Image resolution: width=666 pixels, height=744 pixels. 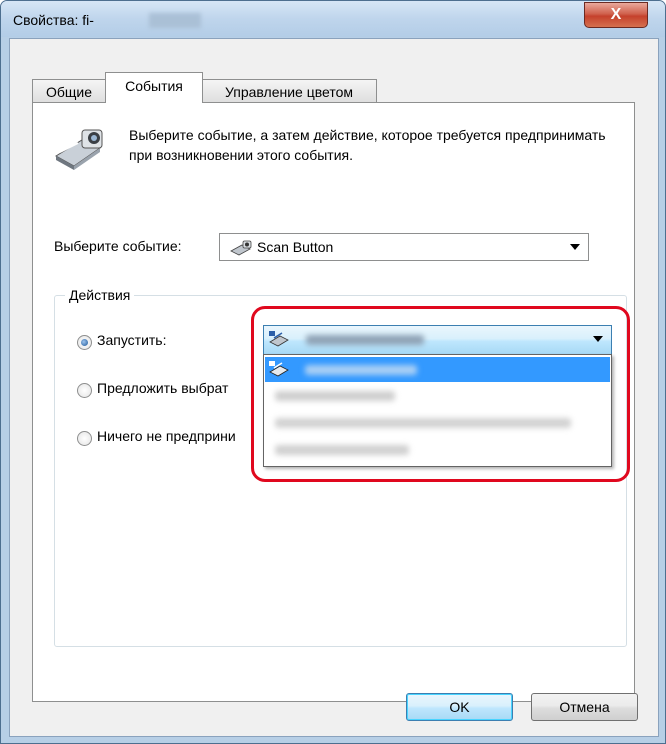 I want to click on chevron-down-icon, so click(x=575, y=247).